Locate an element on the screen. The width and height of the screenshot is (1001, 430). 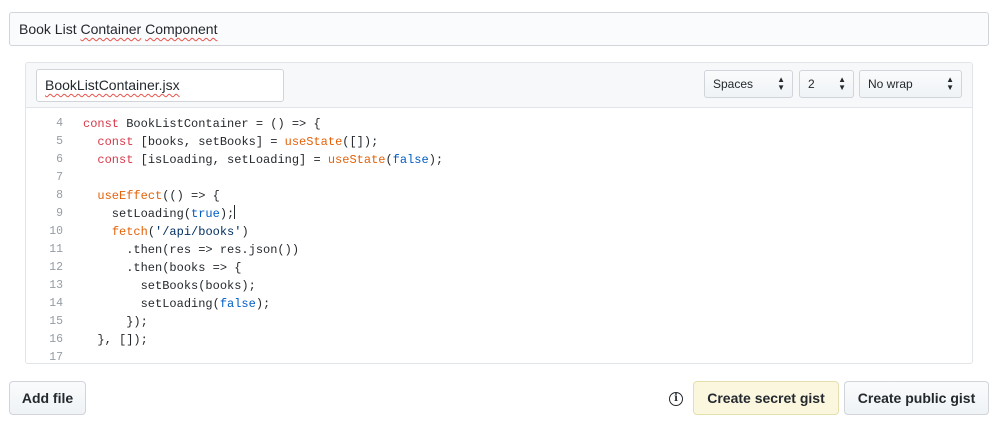
code-line: 14 setLoading(false); is located at coordinates (499, 304).